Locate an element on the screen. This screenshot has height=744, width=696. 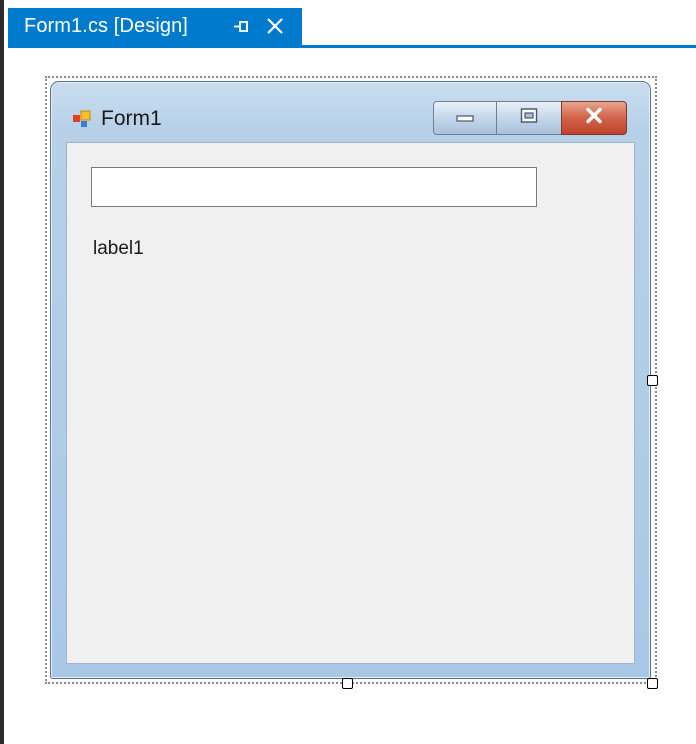
close-button is located at coordinates (594, 118).